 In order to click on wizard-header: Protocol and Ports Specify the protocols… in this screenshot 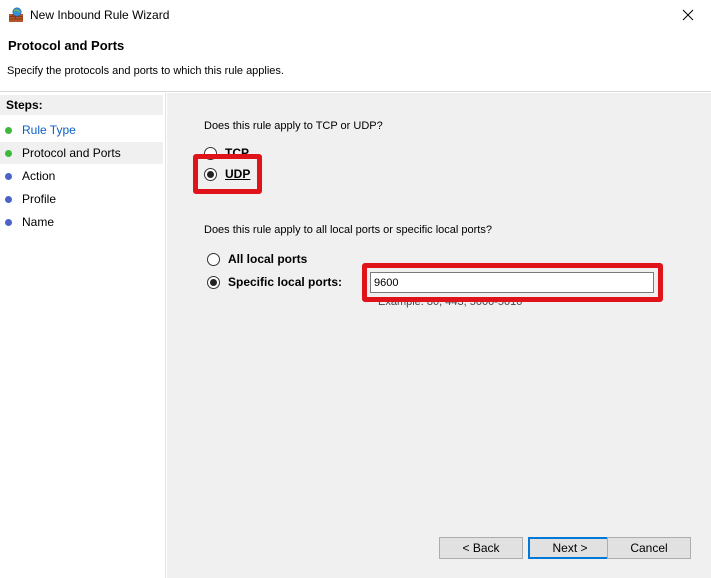, I will do `click(355, 61)`.